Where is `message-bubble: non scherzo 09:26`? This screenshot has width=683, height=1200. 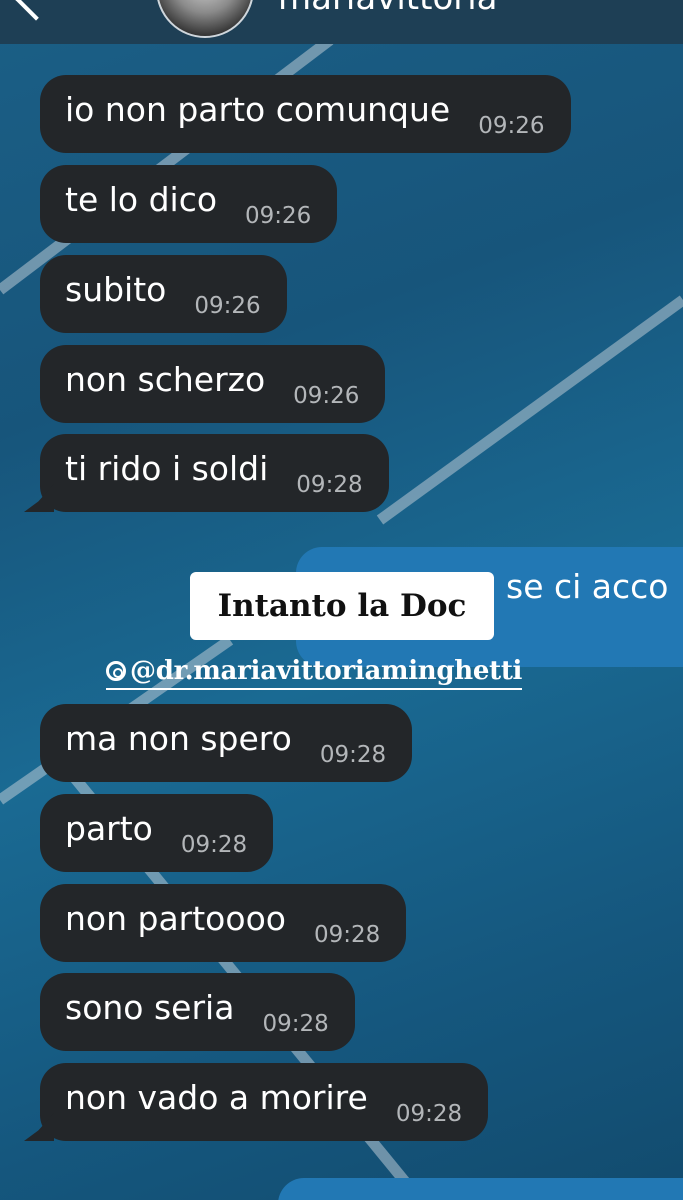
message-bubble: non scherzo 09:26 is located at coordinates (213, 384).